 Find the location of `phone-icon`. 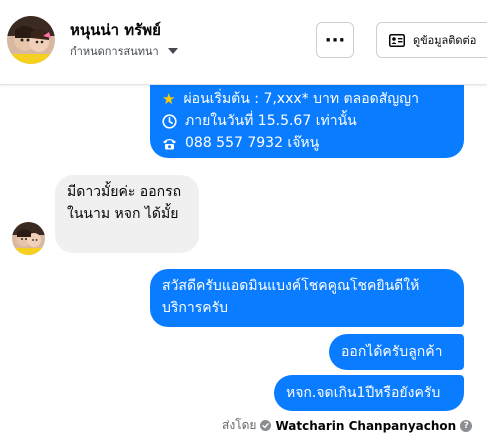

phone-icon is located at coordinates (169, 143).